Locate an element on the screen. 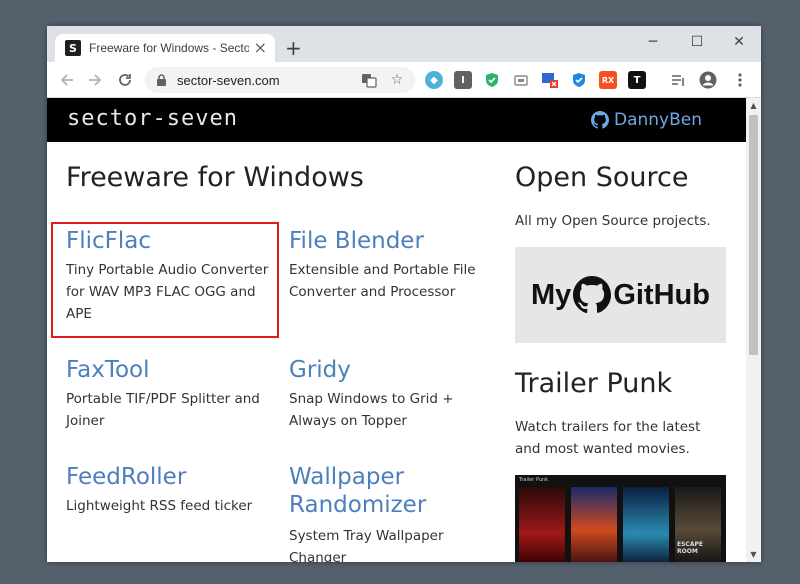 The height and width of the screenshot is (584, 800). browser-toolbar: sector-seven.com ☆ ◆ I RX T is located at coordinates (404, 80).